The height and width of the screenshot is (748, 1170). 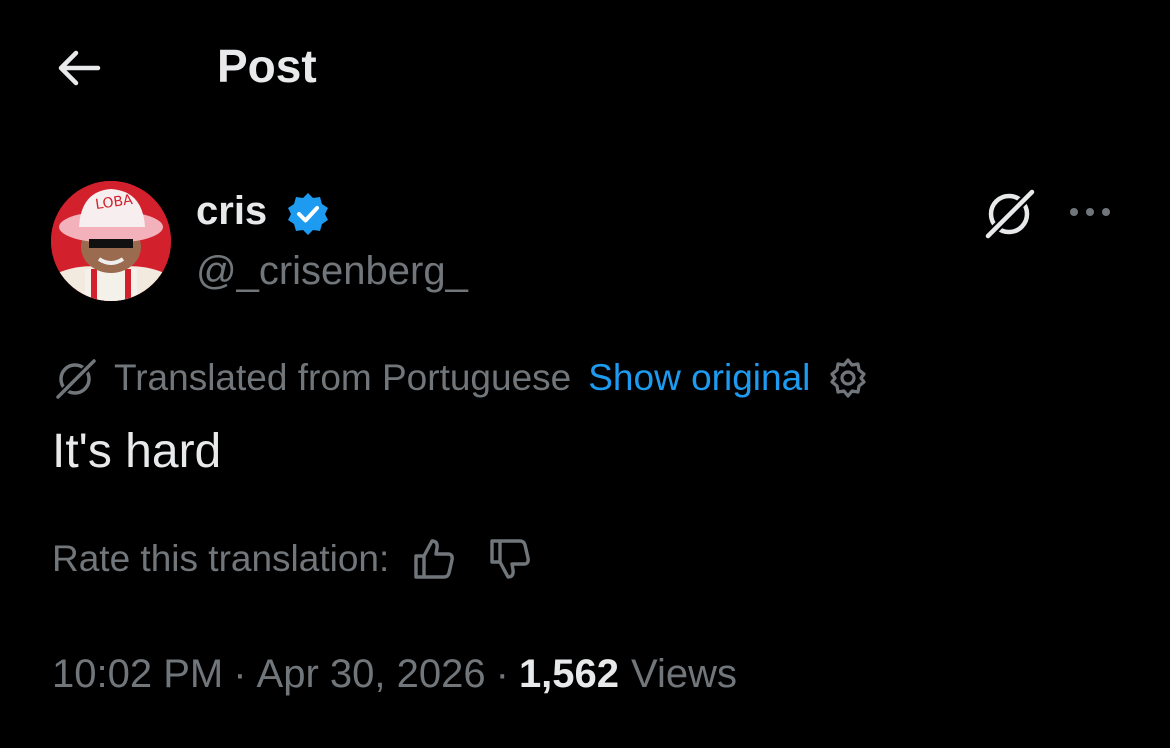 I want to click on post-meta: 10:02 PM · Apr 30, 2026 · 1,562 Views, so click(x=394, y=674).